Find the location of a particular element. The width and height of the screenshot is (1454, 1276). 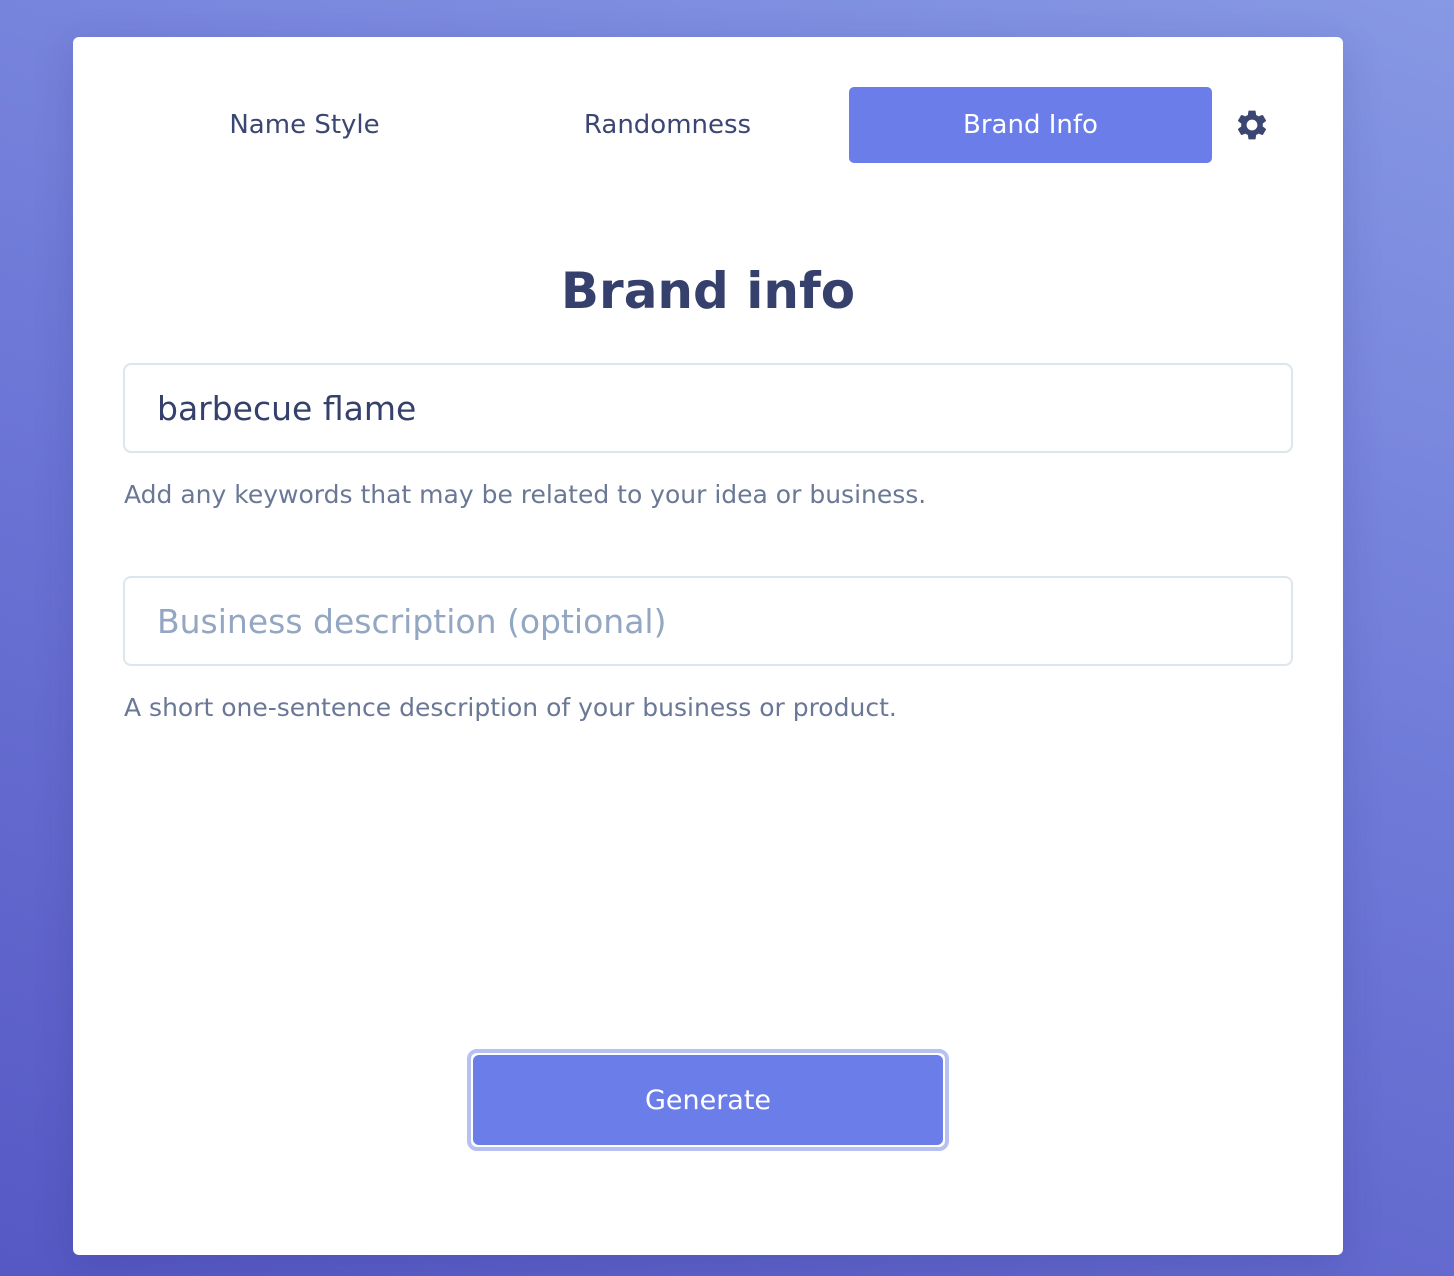

tab-name-style: Name Style is located at coordinates (304, 125).